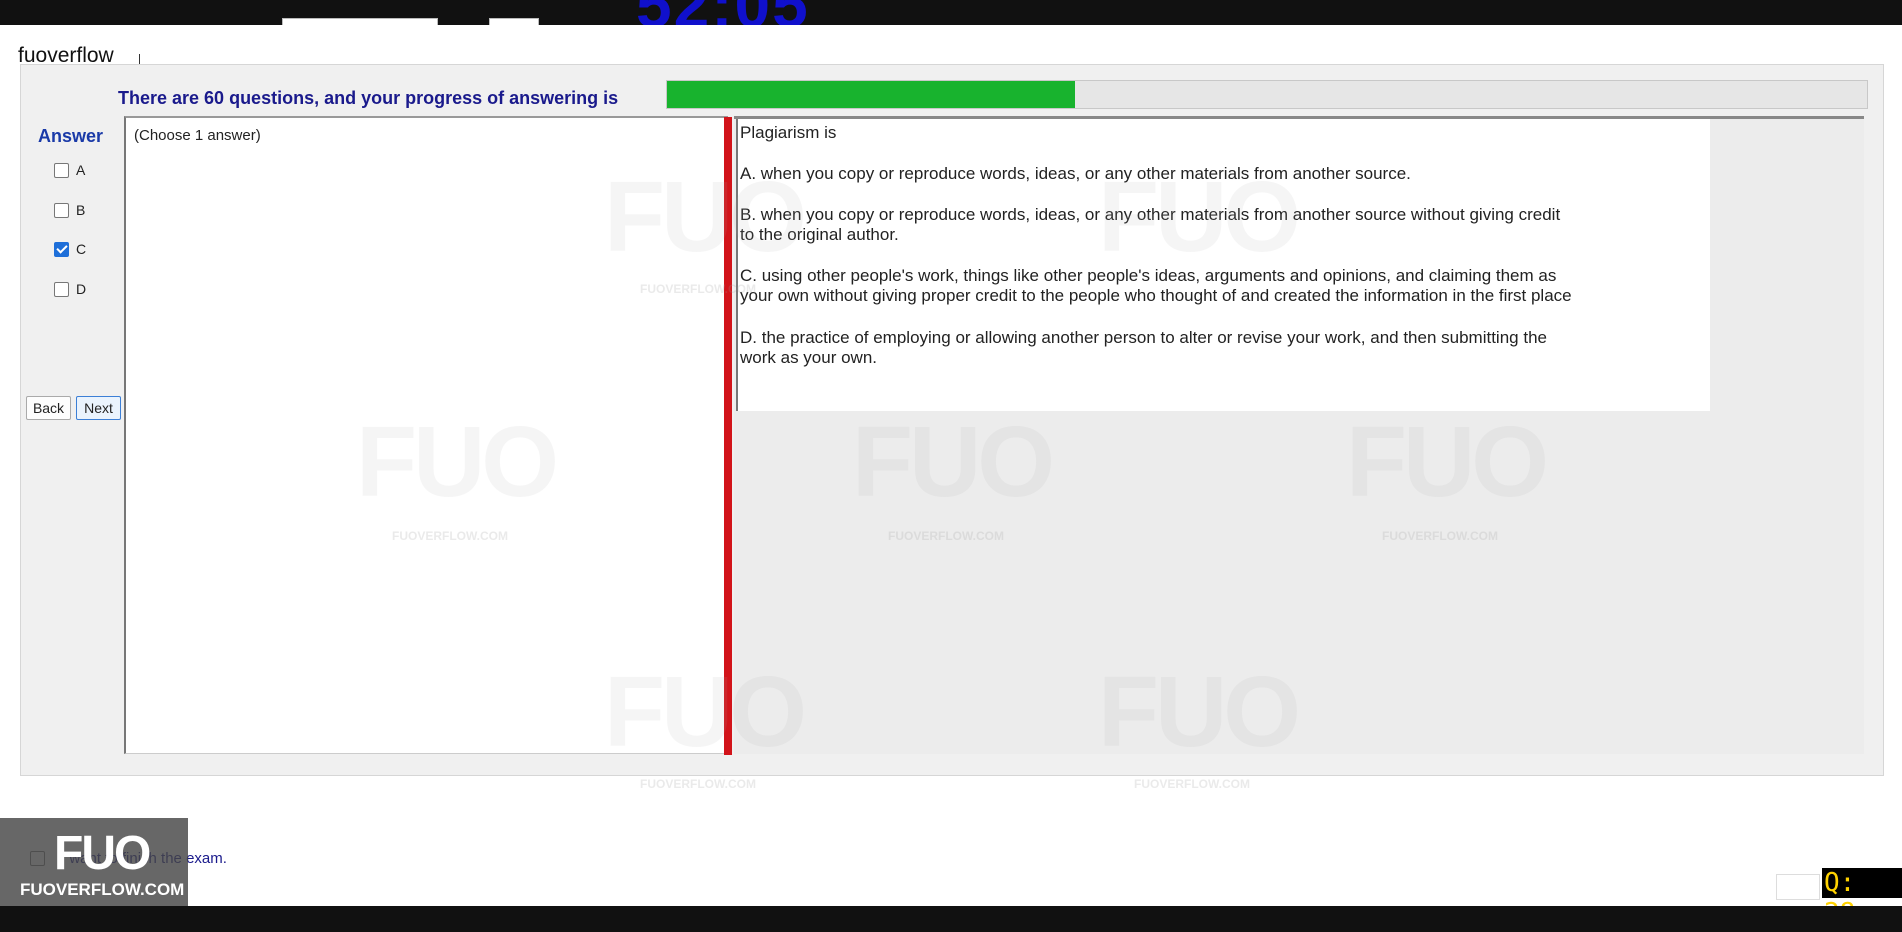  Describe the element at coordinates (71, 136) in the screenshot. I see `answer-title: Answer` at that location.